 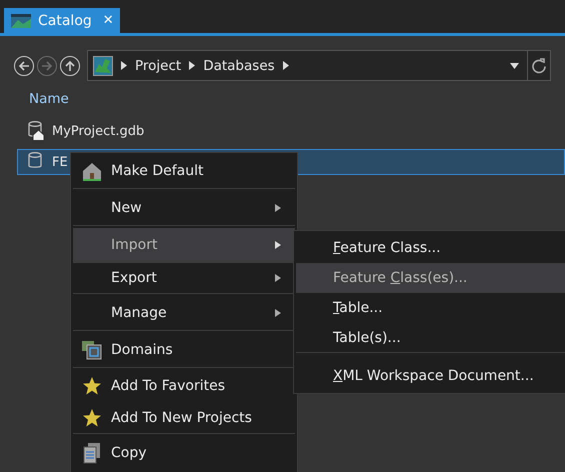 What do you see at coordinates (65, 20) in the screenshot?
I see `tab-title: Catalog` at bounding box center [65, 20].